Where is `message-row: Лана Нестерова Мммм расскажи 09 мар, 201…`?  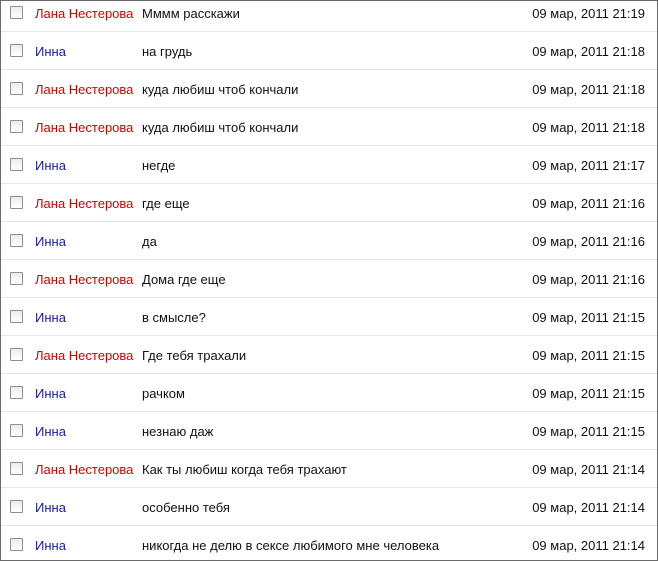
message-row: Лана Нестерова Мммм расскажи 09 мар, 201… is located at coordinates (329, 16).